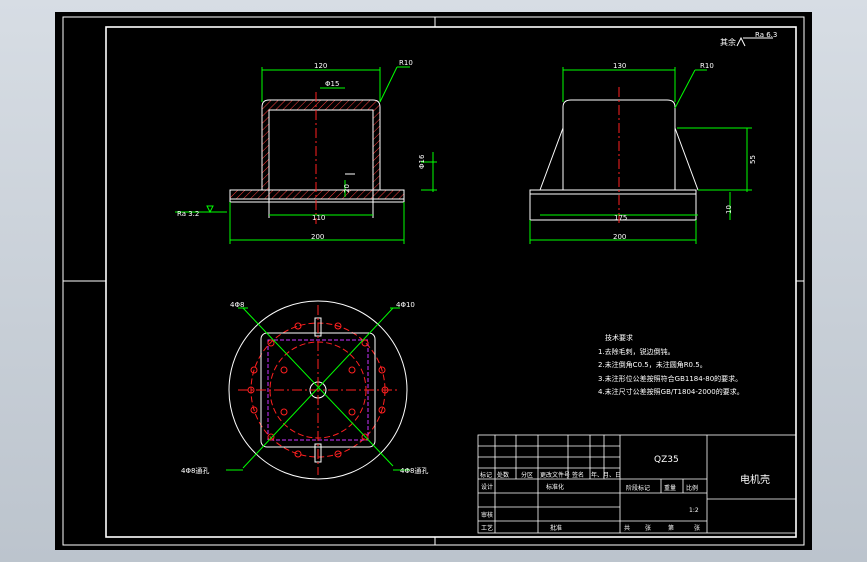 This screenshot has height=562, width=867. I want to click on tb-label-sign: 签名, so click(578, 475).